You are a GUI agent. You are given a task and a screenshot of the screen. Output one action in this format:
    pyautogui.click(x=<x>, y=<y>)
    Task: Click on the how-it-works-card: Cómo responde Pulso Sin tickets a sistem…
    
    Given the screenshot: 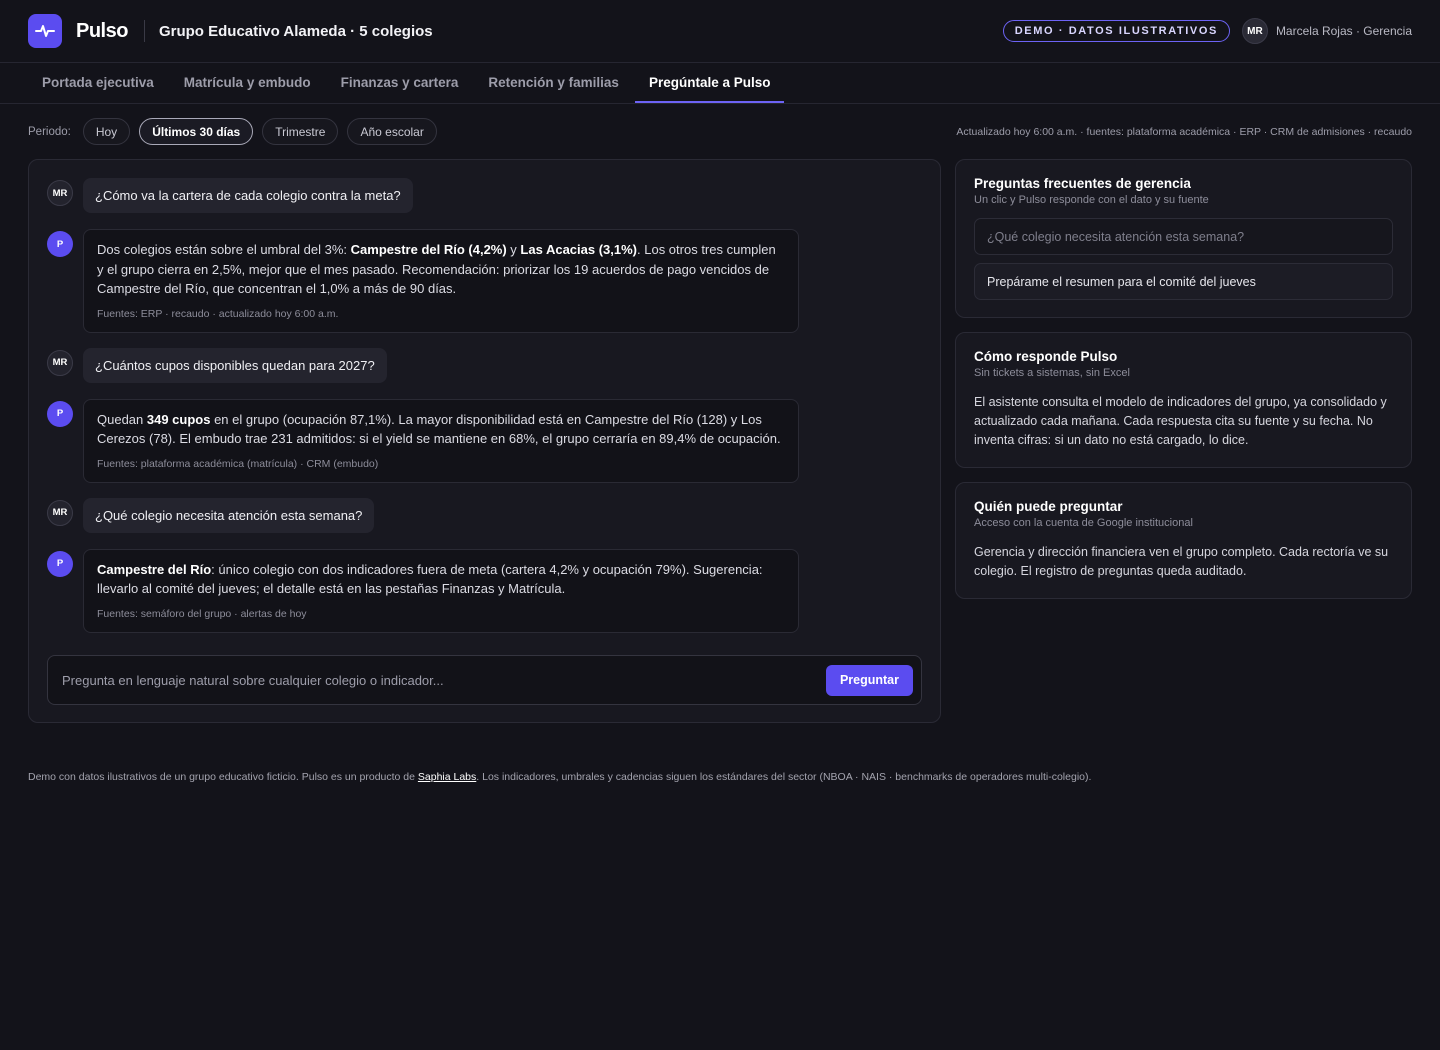 What is the action you would take?
    pyautogui.click(x=1183, y=400)
    